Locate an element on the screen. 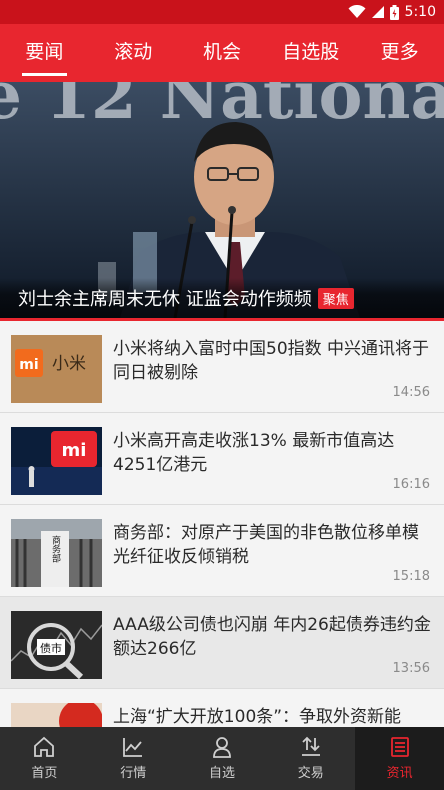  news-title: 商务部：对原产于美国的非色散位移单模光纤征收反倾销税 is located at coordinates (266, 545).